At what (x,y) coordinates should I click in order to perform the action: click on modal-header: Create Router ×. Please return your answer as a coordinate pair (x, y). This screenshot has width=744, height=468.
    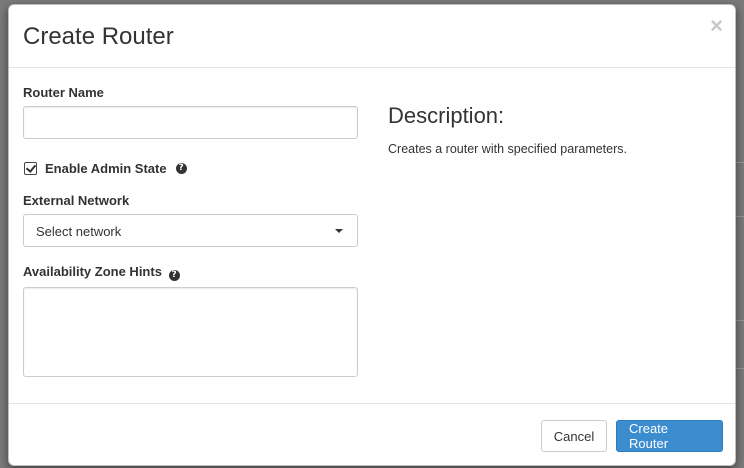
    Looking at the image, I should click on (372, 36).